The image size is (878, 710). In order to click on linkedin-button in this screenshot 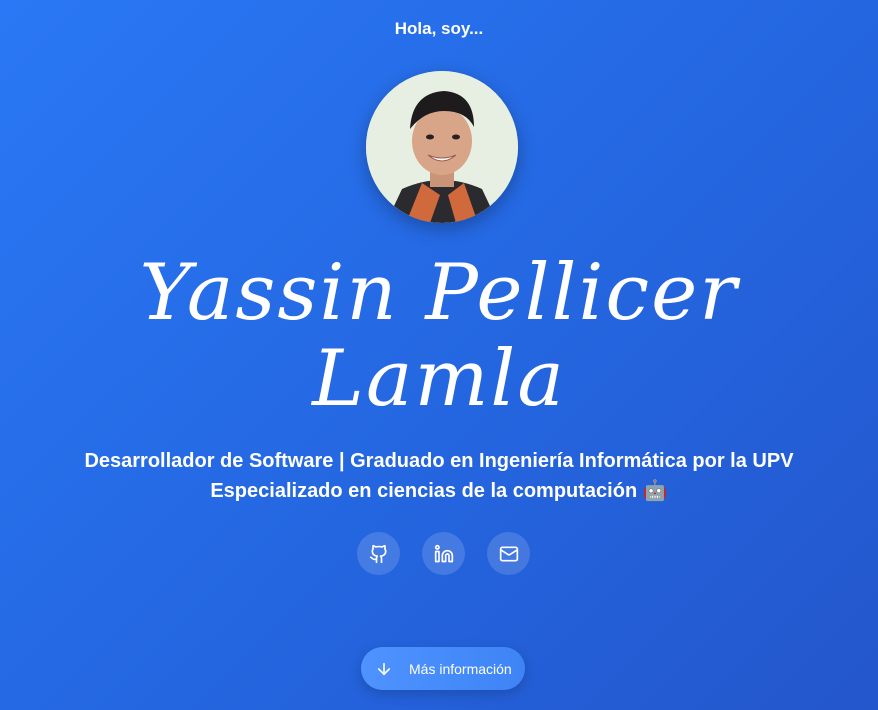, I will do `click(443, 553)`.